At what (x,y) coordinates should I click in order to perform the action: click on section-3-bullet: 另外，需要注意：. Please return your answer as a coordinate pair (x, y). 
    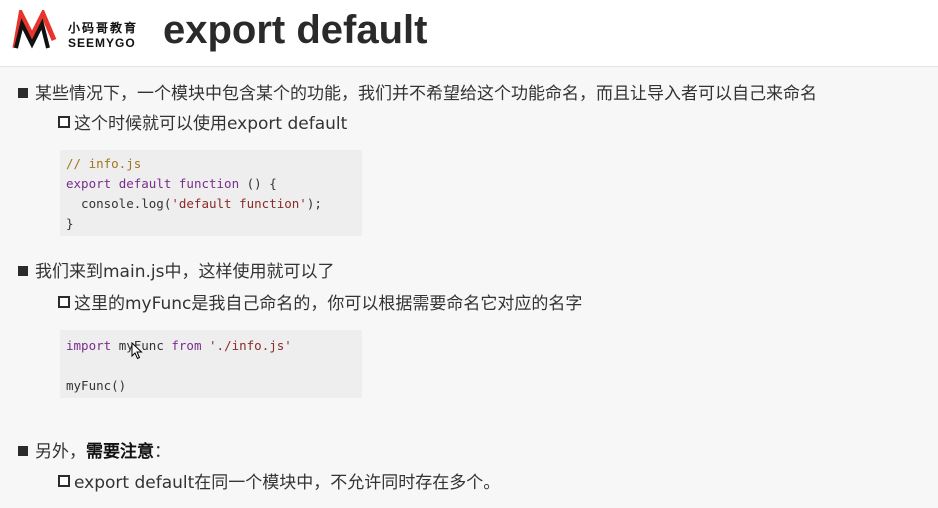
    Looking at the image, I should click on (94, 452).